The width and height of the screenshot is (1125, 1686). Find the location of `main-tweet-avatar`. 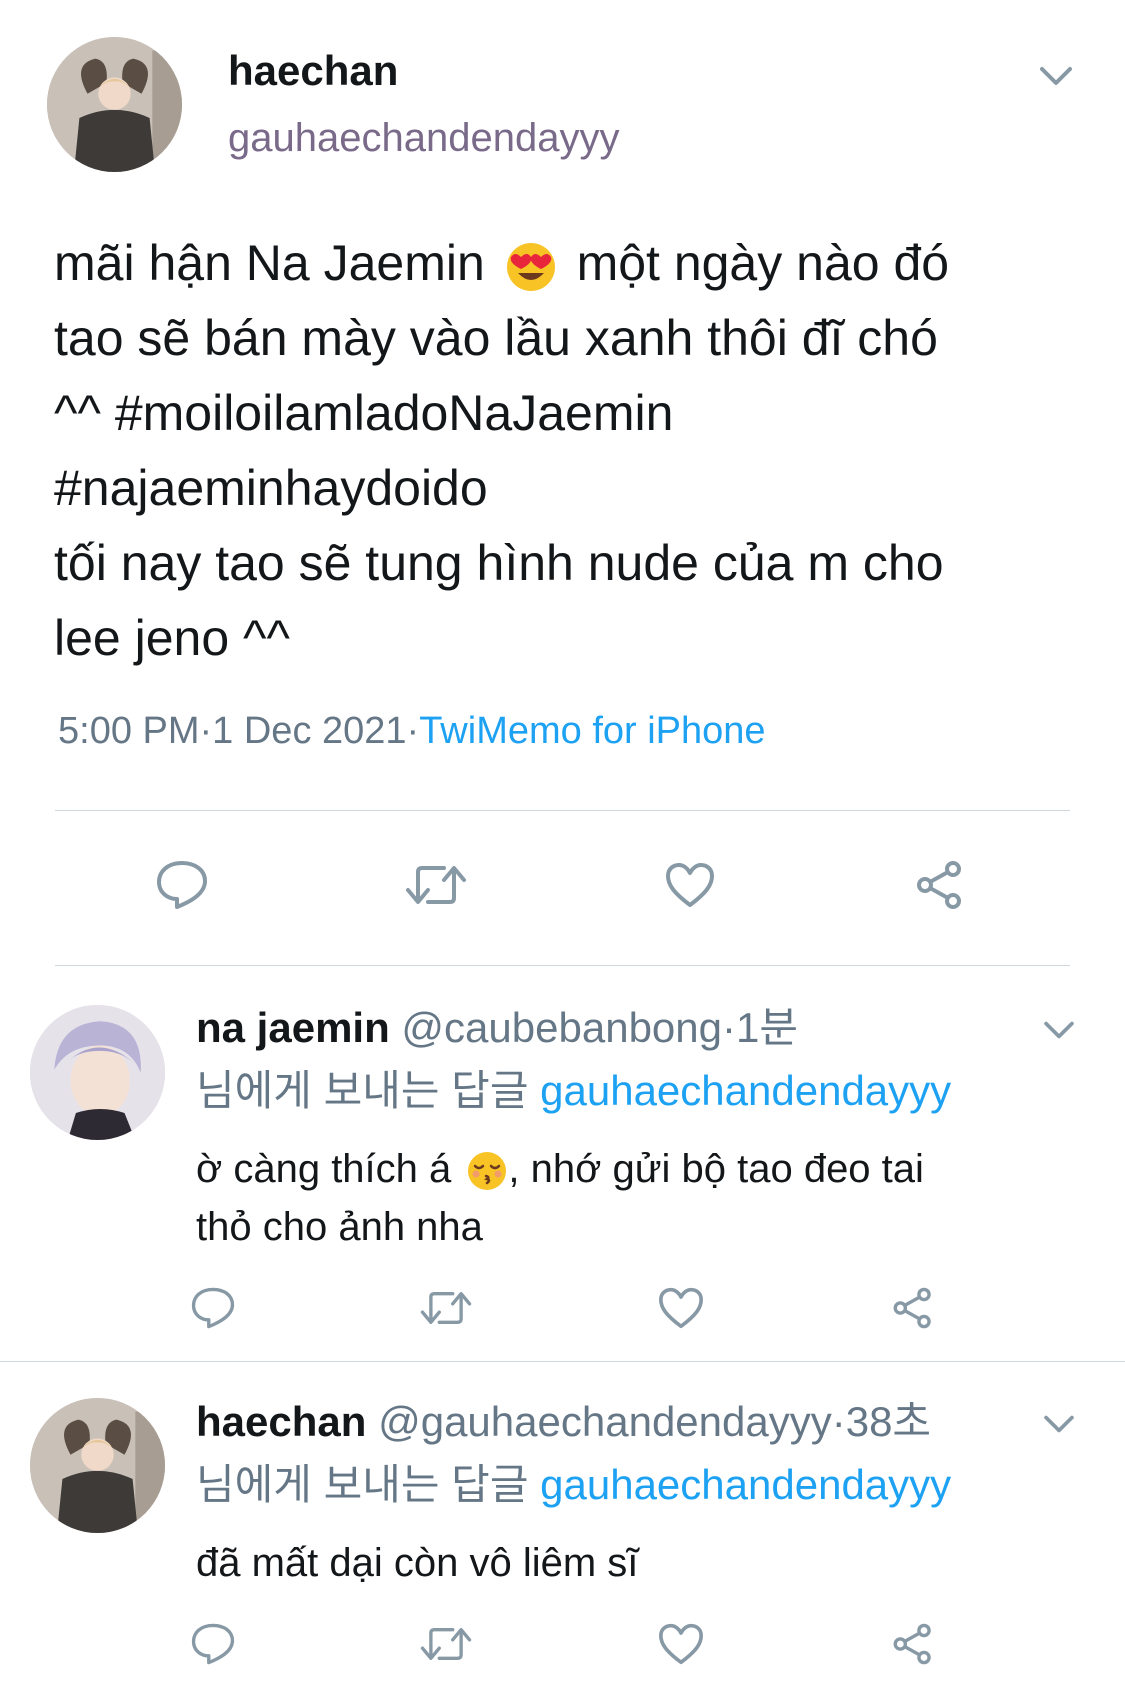

main-tweet-avatar is located at coordinates (114, 104).